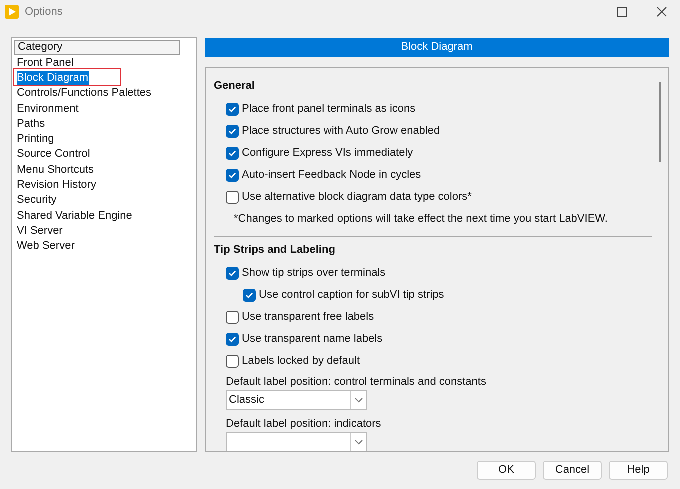  Describe the element at coordinates (638, 470) in the screenshot. I see `dialog-button: Help` at that location.